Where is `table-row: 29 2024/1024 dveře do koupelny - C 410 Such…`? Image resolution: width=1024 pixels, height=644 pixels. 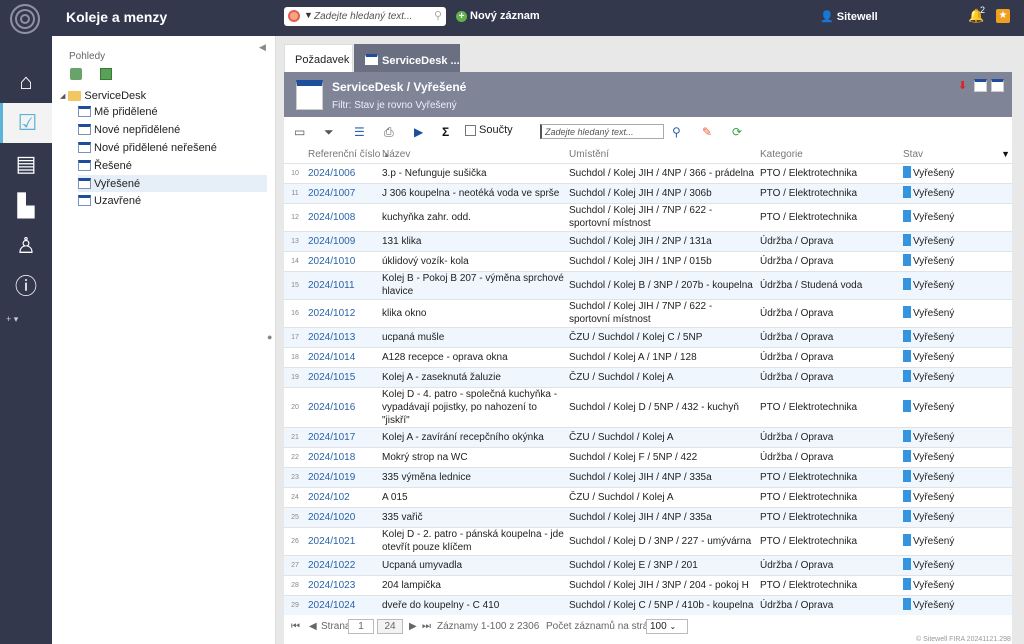 table-row: 29 2024/1024 dveře do koupelny - C 410 Such… is located at coordinates (648, 604).